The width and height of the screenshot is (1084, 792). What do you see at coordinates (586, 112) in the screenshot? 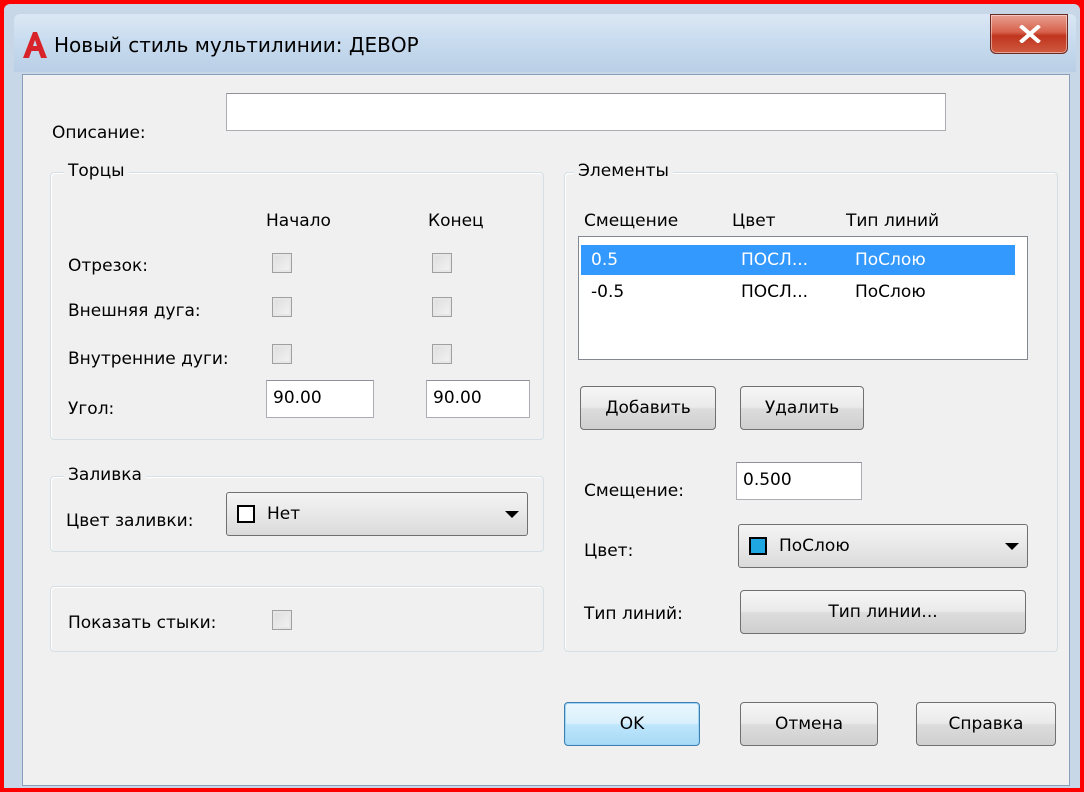
I see `description-input` at bounding box center [586, 112].